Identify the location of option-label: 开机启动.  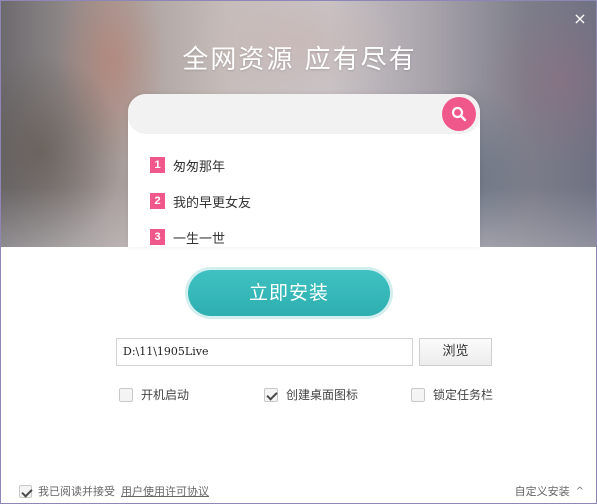
(165, 395).